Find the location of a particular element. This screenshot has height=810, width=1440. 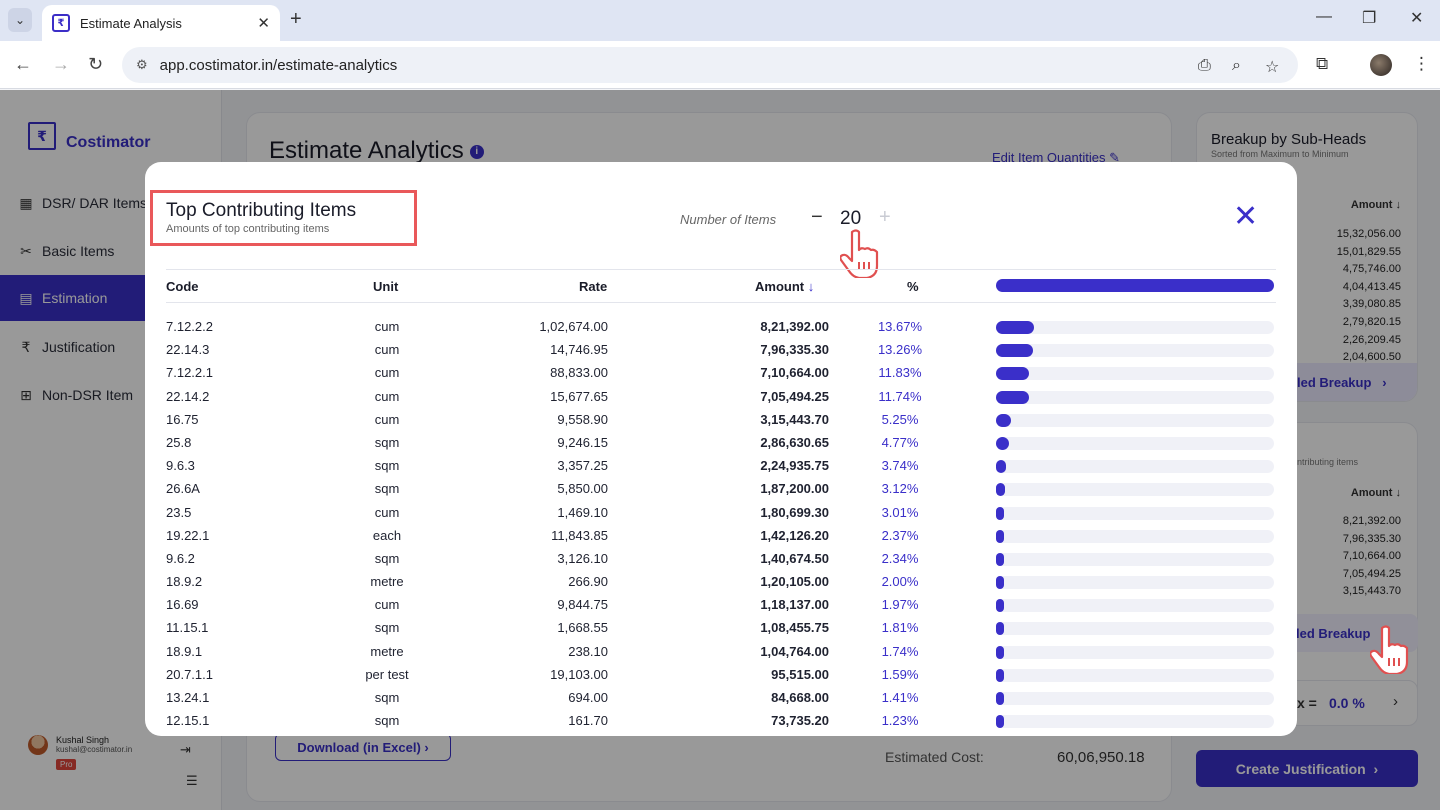

increase-items-button: + is located at coordinates (885, 217).